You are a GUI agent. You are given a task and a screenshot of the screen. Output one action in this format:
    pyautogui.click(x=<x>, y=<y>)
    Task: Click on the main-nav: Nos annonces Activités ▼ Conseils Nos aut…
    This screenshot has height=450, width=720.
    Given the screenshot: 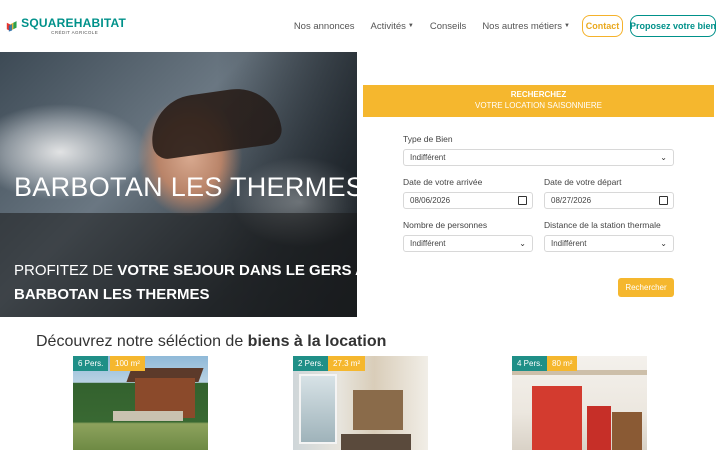 What is the action you would take?
    pyautogui.click(x=424, y=26)
    